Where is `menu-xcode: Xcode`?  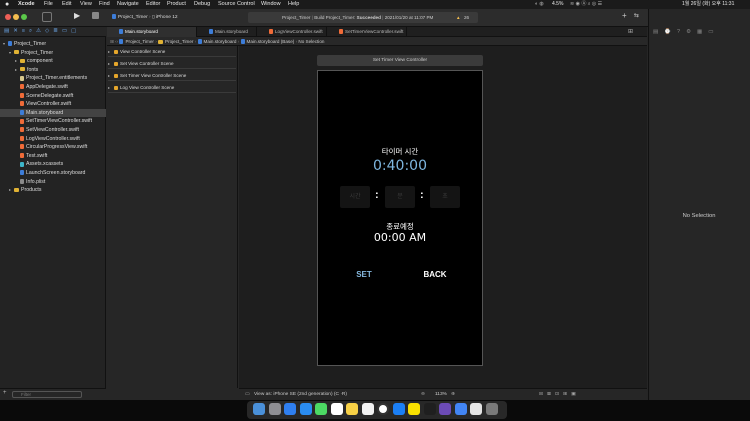 menu-xcode: Xcode is located at coordinates (26, 4).